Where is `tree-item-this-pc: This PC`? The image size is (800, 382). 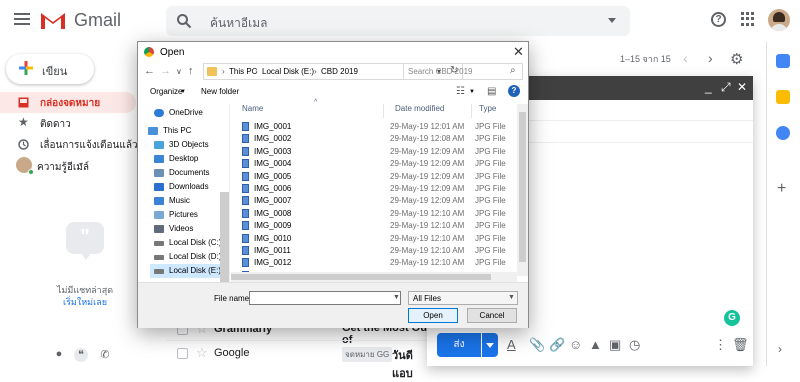 tree-item-this-pc: This PC is located at coordinates (183, 131).